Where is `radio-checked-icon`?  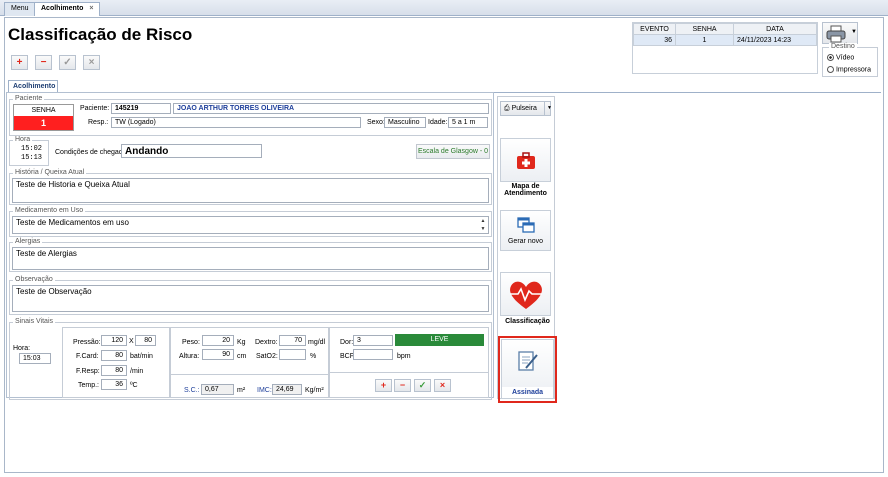
radio-checked-icon is located at coordinates (830, 57).